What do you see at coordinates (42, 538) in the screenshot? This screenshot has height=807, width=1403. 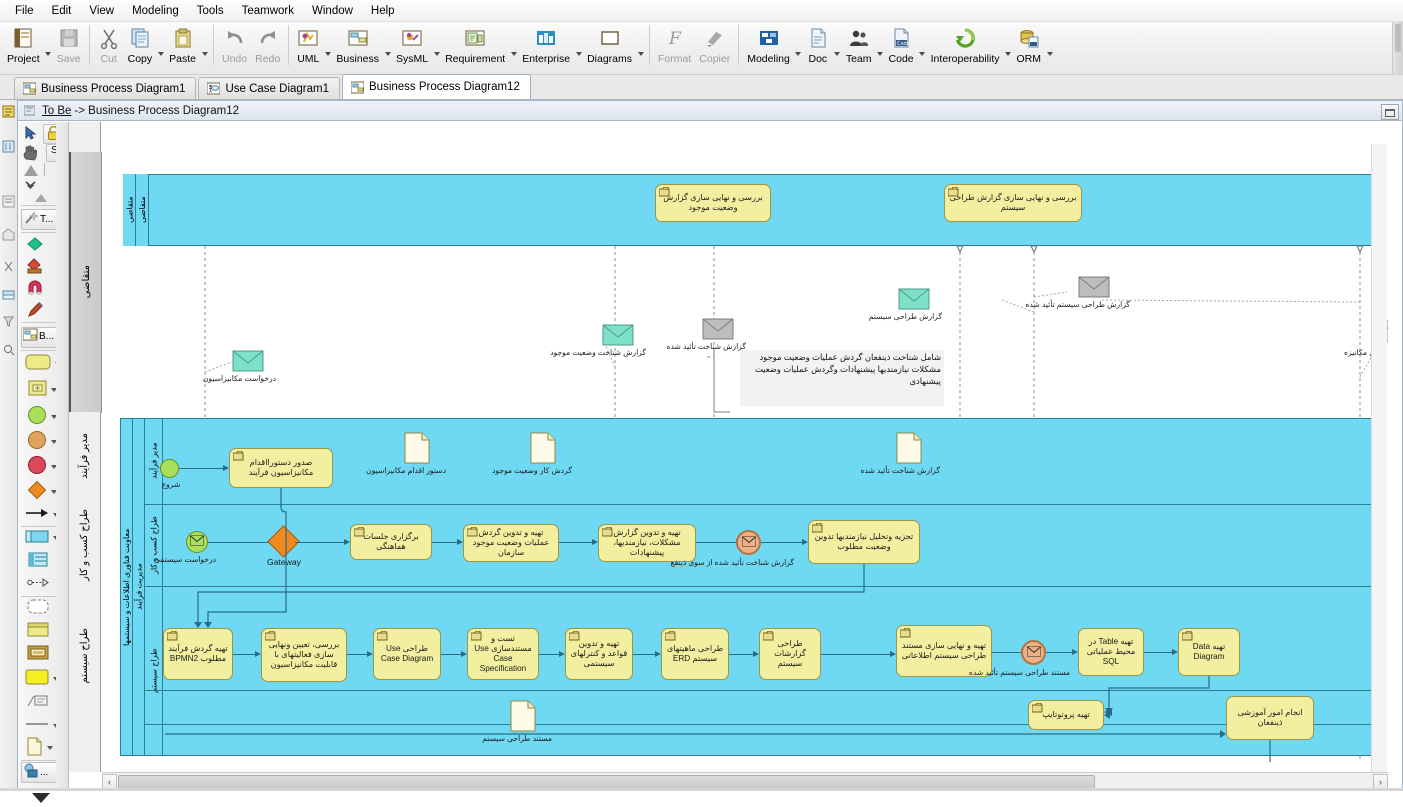 I see `pool-shape` at bounding box center [42, 538].